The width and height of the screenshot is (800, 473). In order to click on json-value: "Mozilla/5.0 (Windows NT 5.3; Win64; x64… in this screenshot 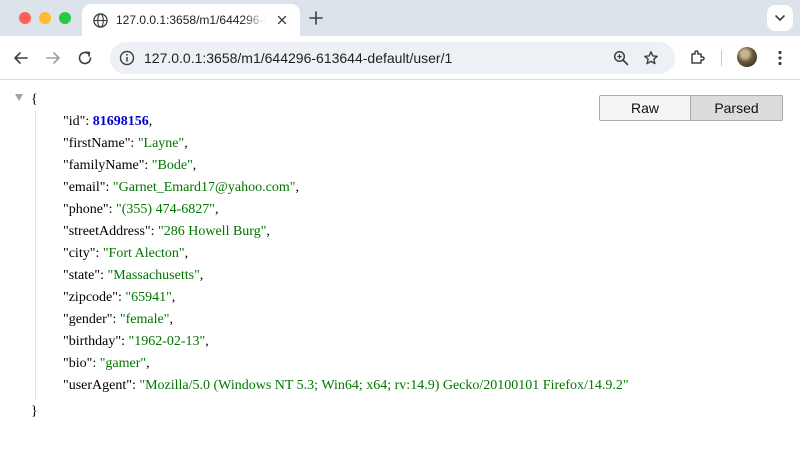, I will do `click(384, 385)`.